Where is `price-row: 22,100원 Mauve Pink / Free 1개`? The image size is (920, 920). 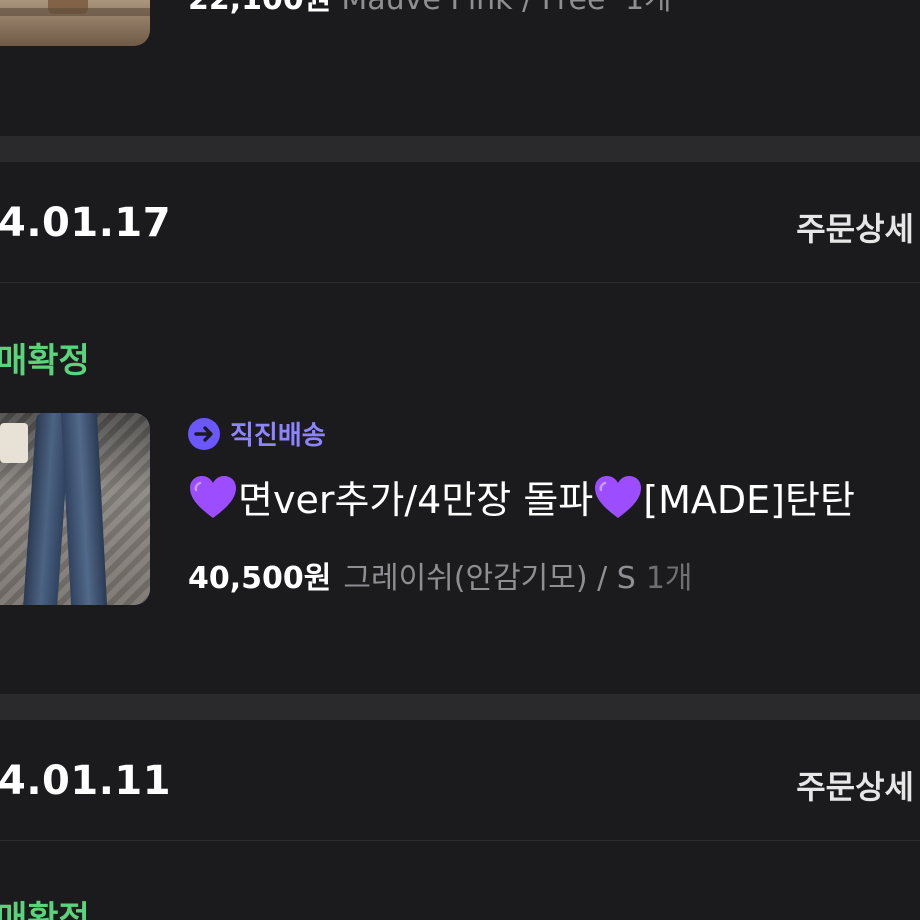 price-row: 22,100원 Mauve Pink / Free 1개 is located at coordinates (430, 9).